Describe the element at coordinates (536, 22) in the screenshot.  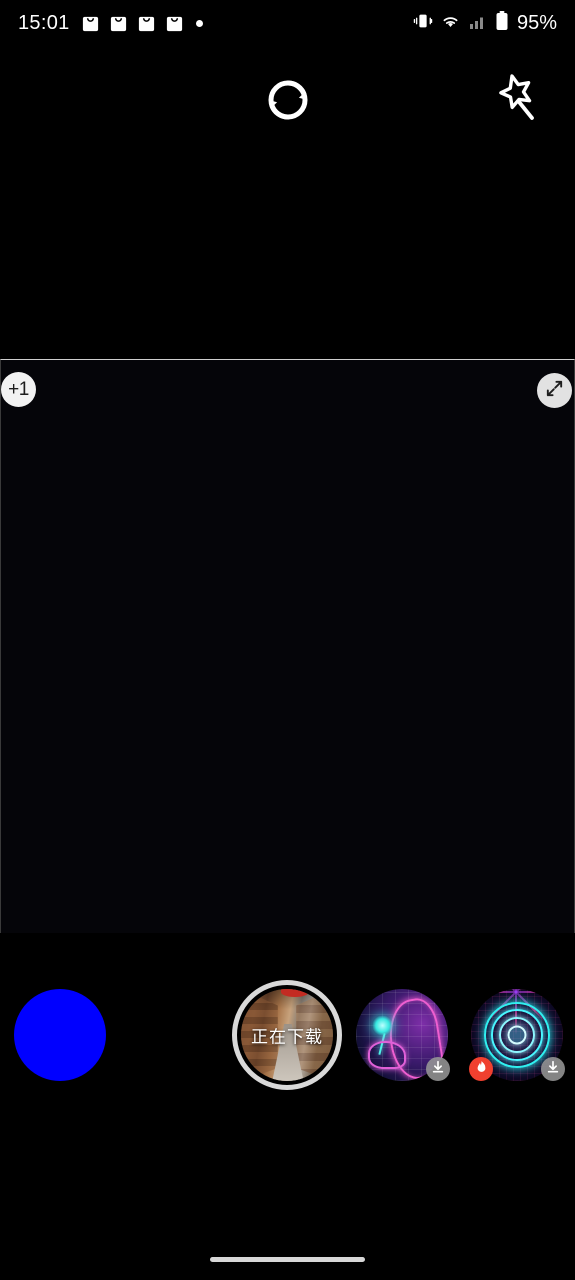
I see `battery-percent-label: 95%` at that location.